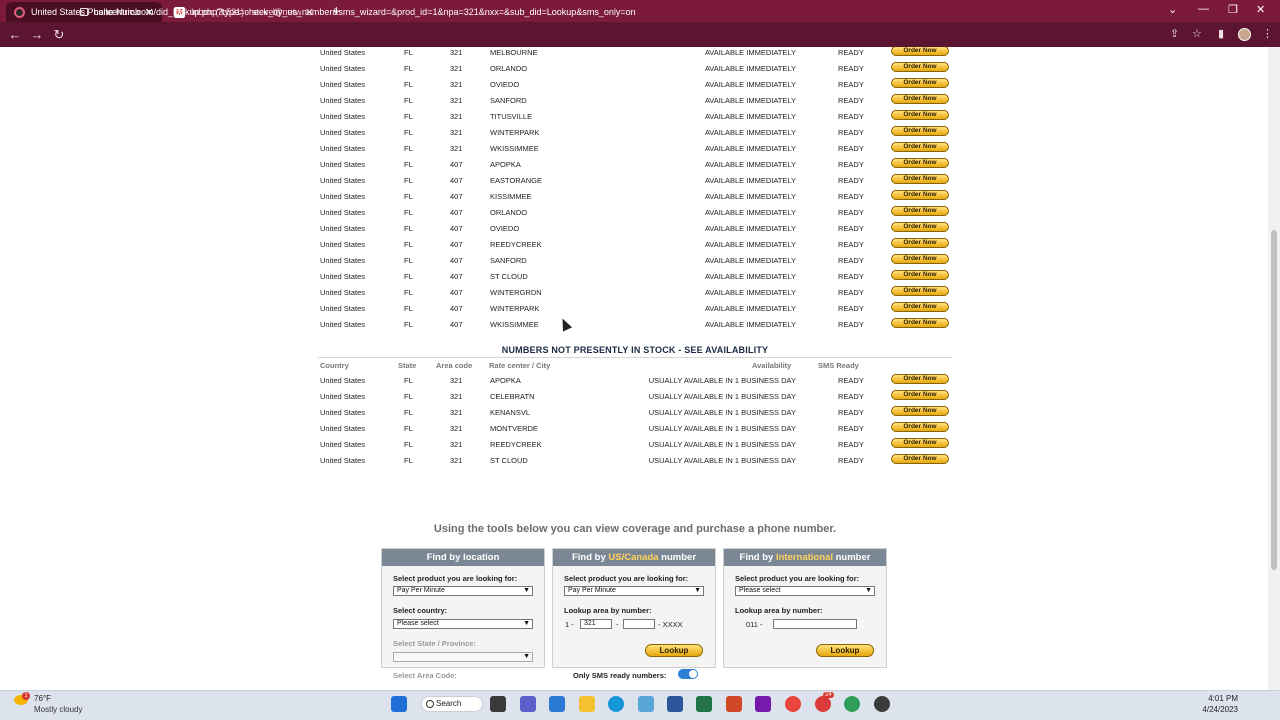 The width and height of the screenshot is (1280, 720). Describe the element at coordinates (498, 704) in the screenshot. I see `task-view-icon` at that location.